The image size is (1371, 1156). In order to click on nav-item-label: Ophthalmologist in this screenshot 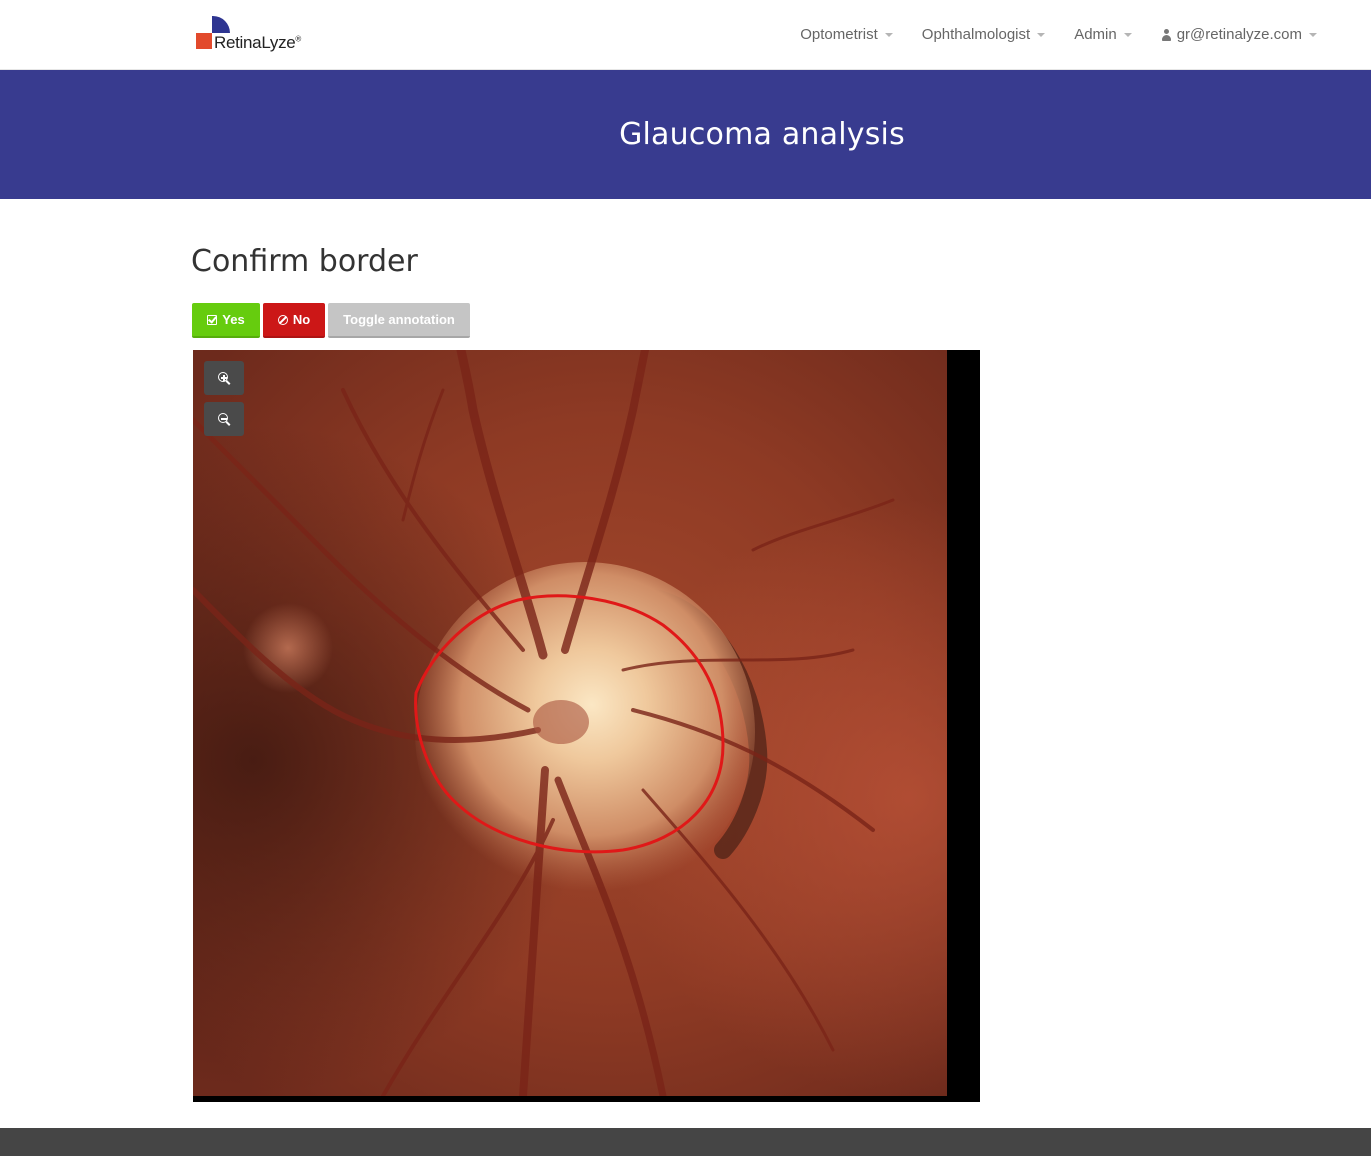, I will do `click(976, 34)`.